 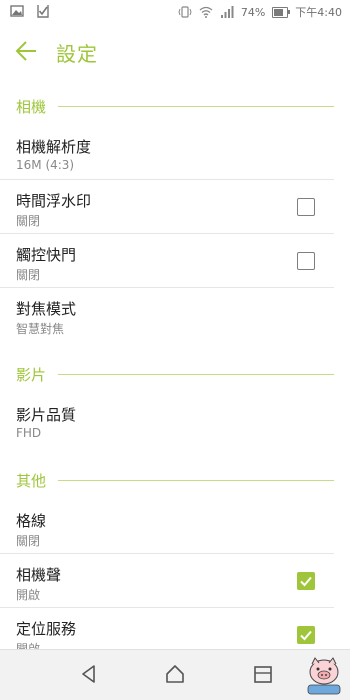 I want to click on recents-icon, so click(x=263, y=674).